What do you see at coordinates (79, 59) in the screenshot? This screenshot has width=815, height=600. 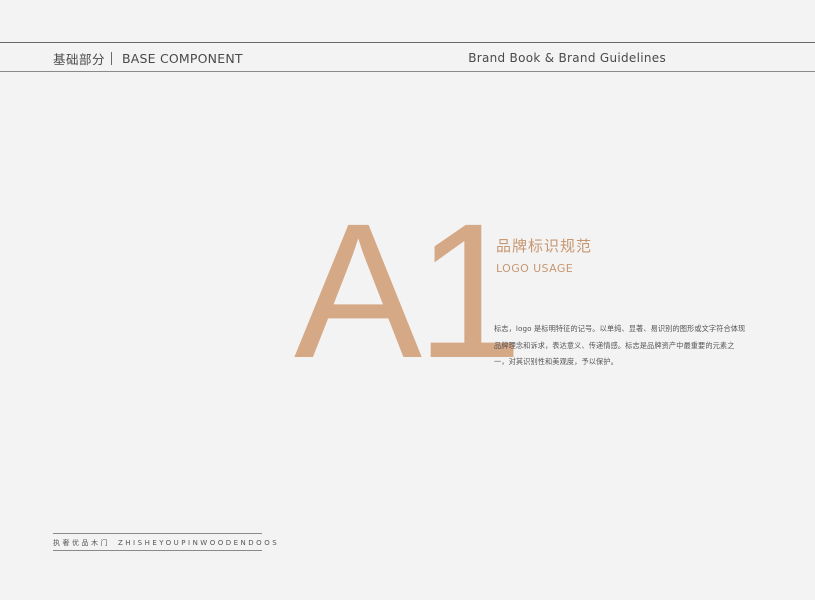 I see `section-name-cn: 基础部分` at bounding box center [79, 59].